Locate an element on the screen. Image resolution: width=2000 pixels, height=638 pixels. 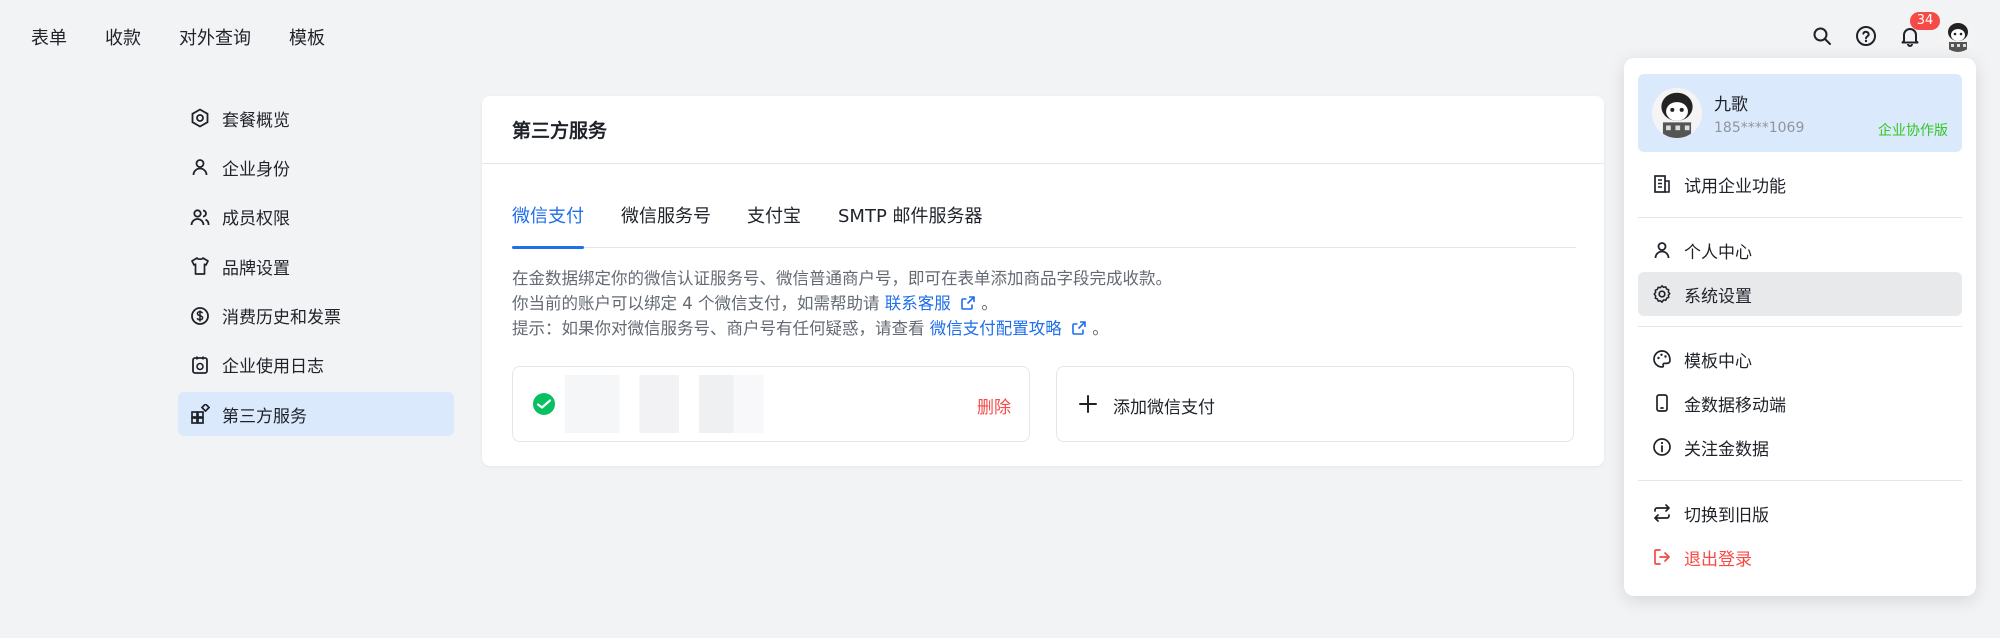
user-profile-card: 九歌 185****1069 企业协作版 is located at coordinates (1800, 113).